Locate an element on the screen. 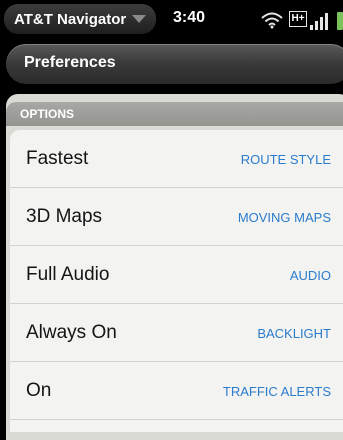 The image size is (343, 440). list-item-moving-maps: 3D Maps MOVING MAPS is located at coordinates (176, 217).